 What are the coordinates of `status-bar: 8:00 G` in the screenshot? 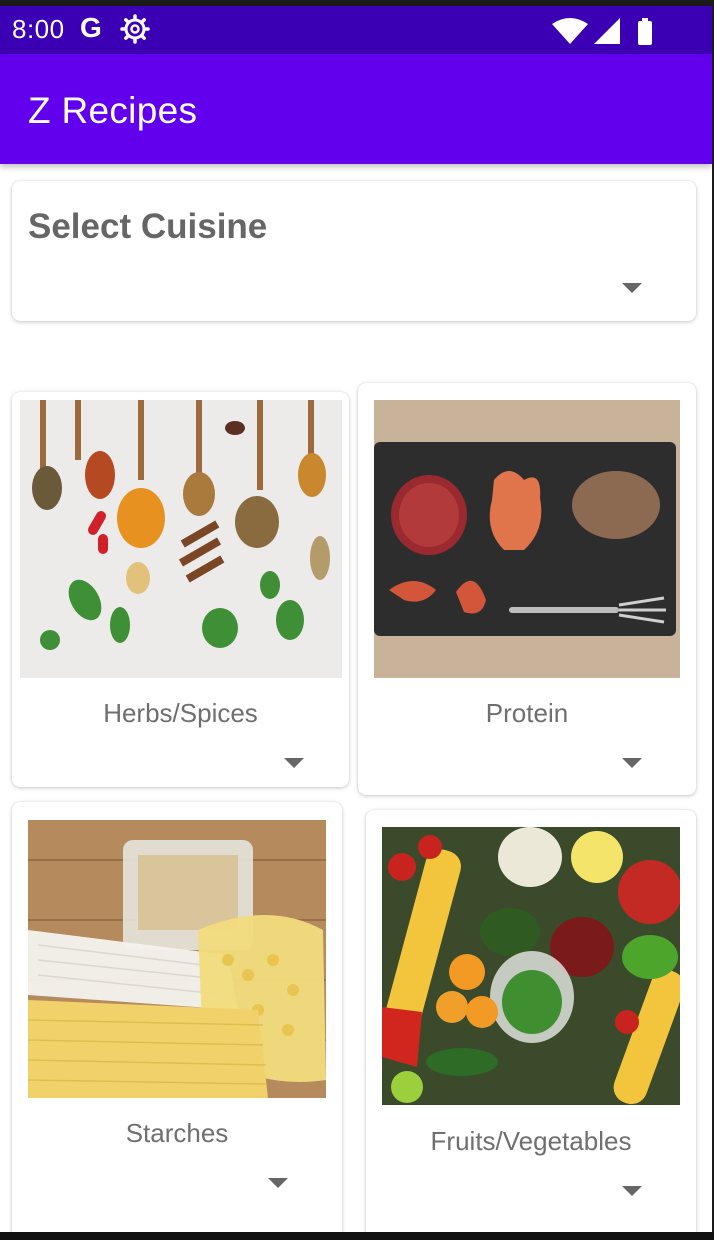 It's located at (356, 30).